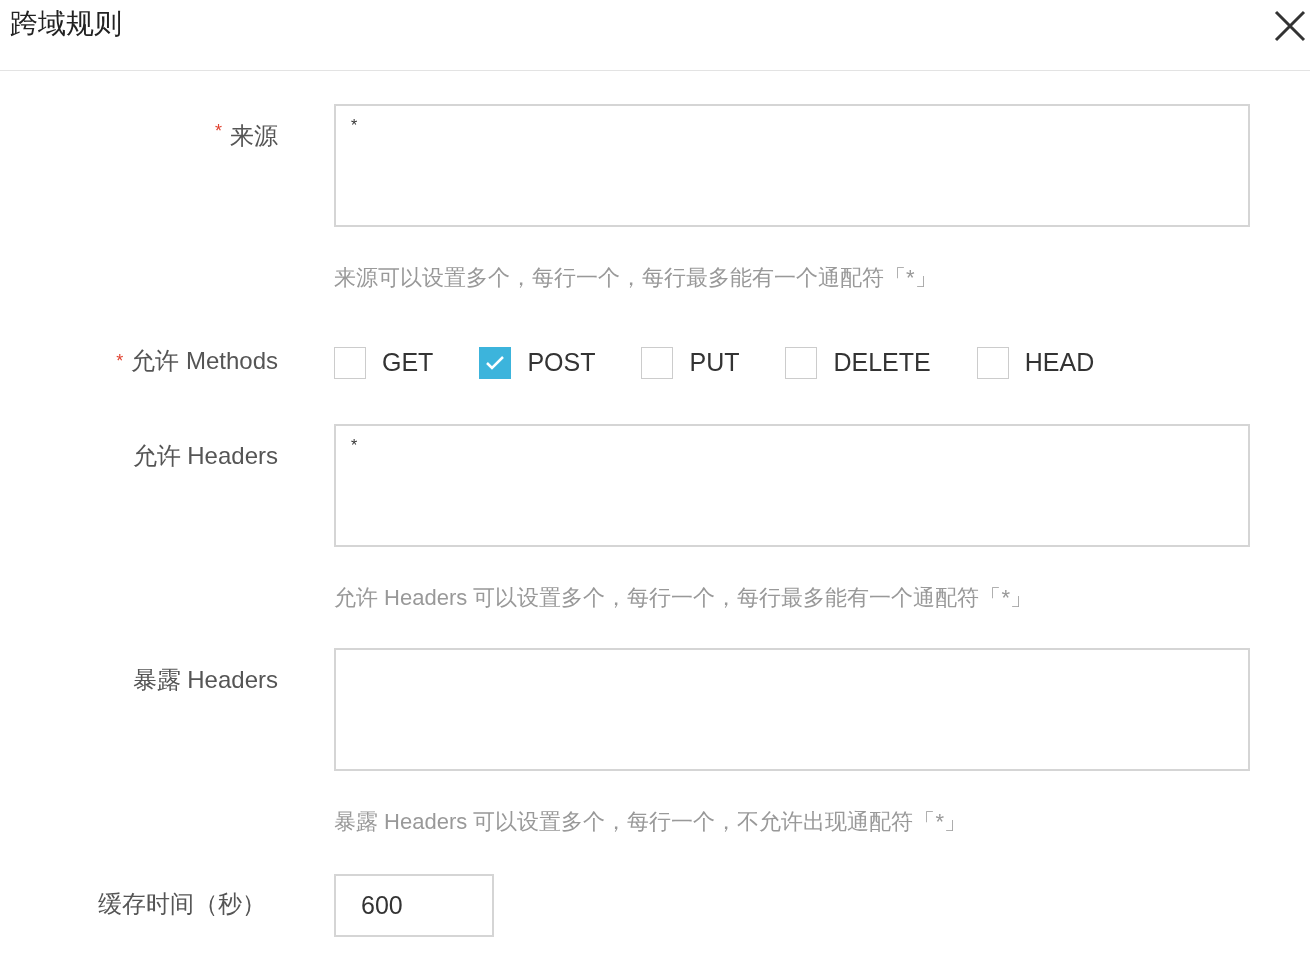 Image resolution: width=1310 pixels, height=974 pixels. Describe the element at coordinates (414, 905) in the screenshot. I see `number-field: 600` at that location.